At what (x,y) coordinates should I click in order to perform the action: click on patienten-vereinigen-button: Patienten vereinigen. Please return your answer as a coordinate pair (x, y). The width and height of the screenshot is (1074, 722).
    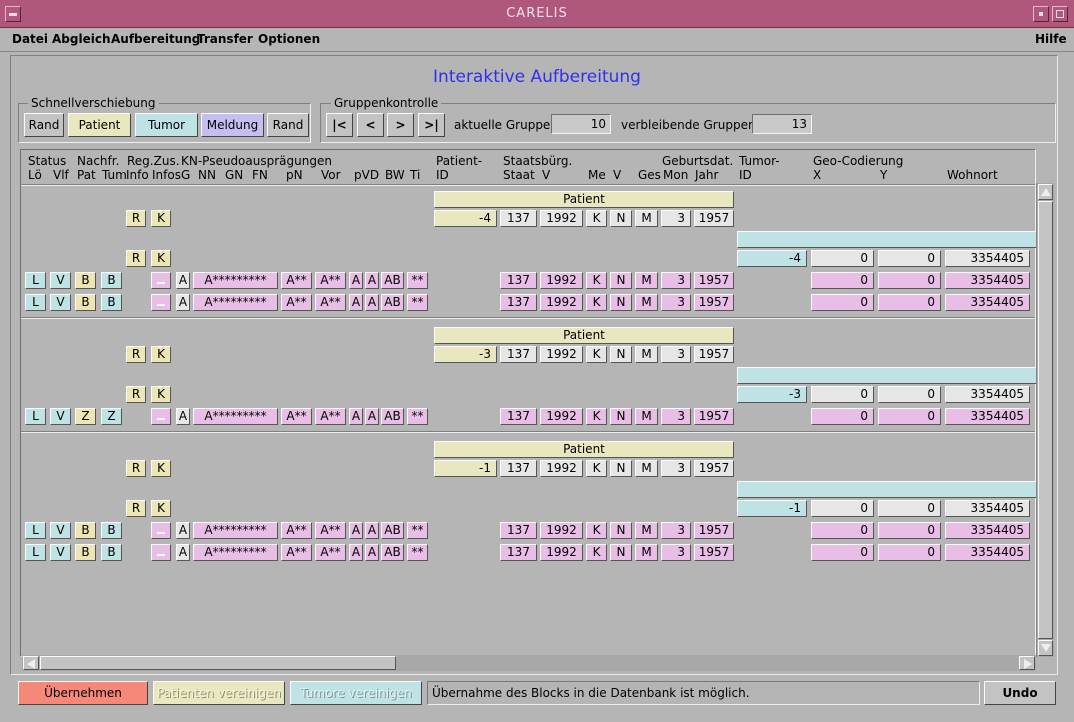
    Looking at the image, I should click on (219, 693).